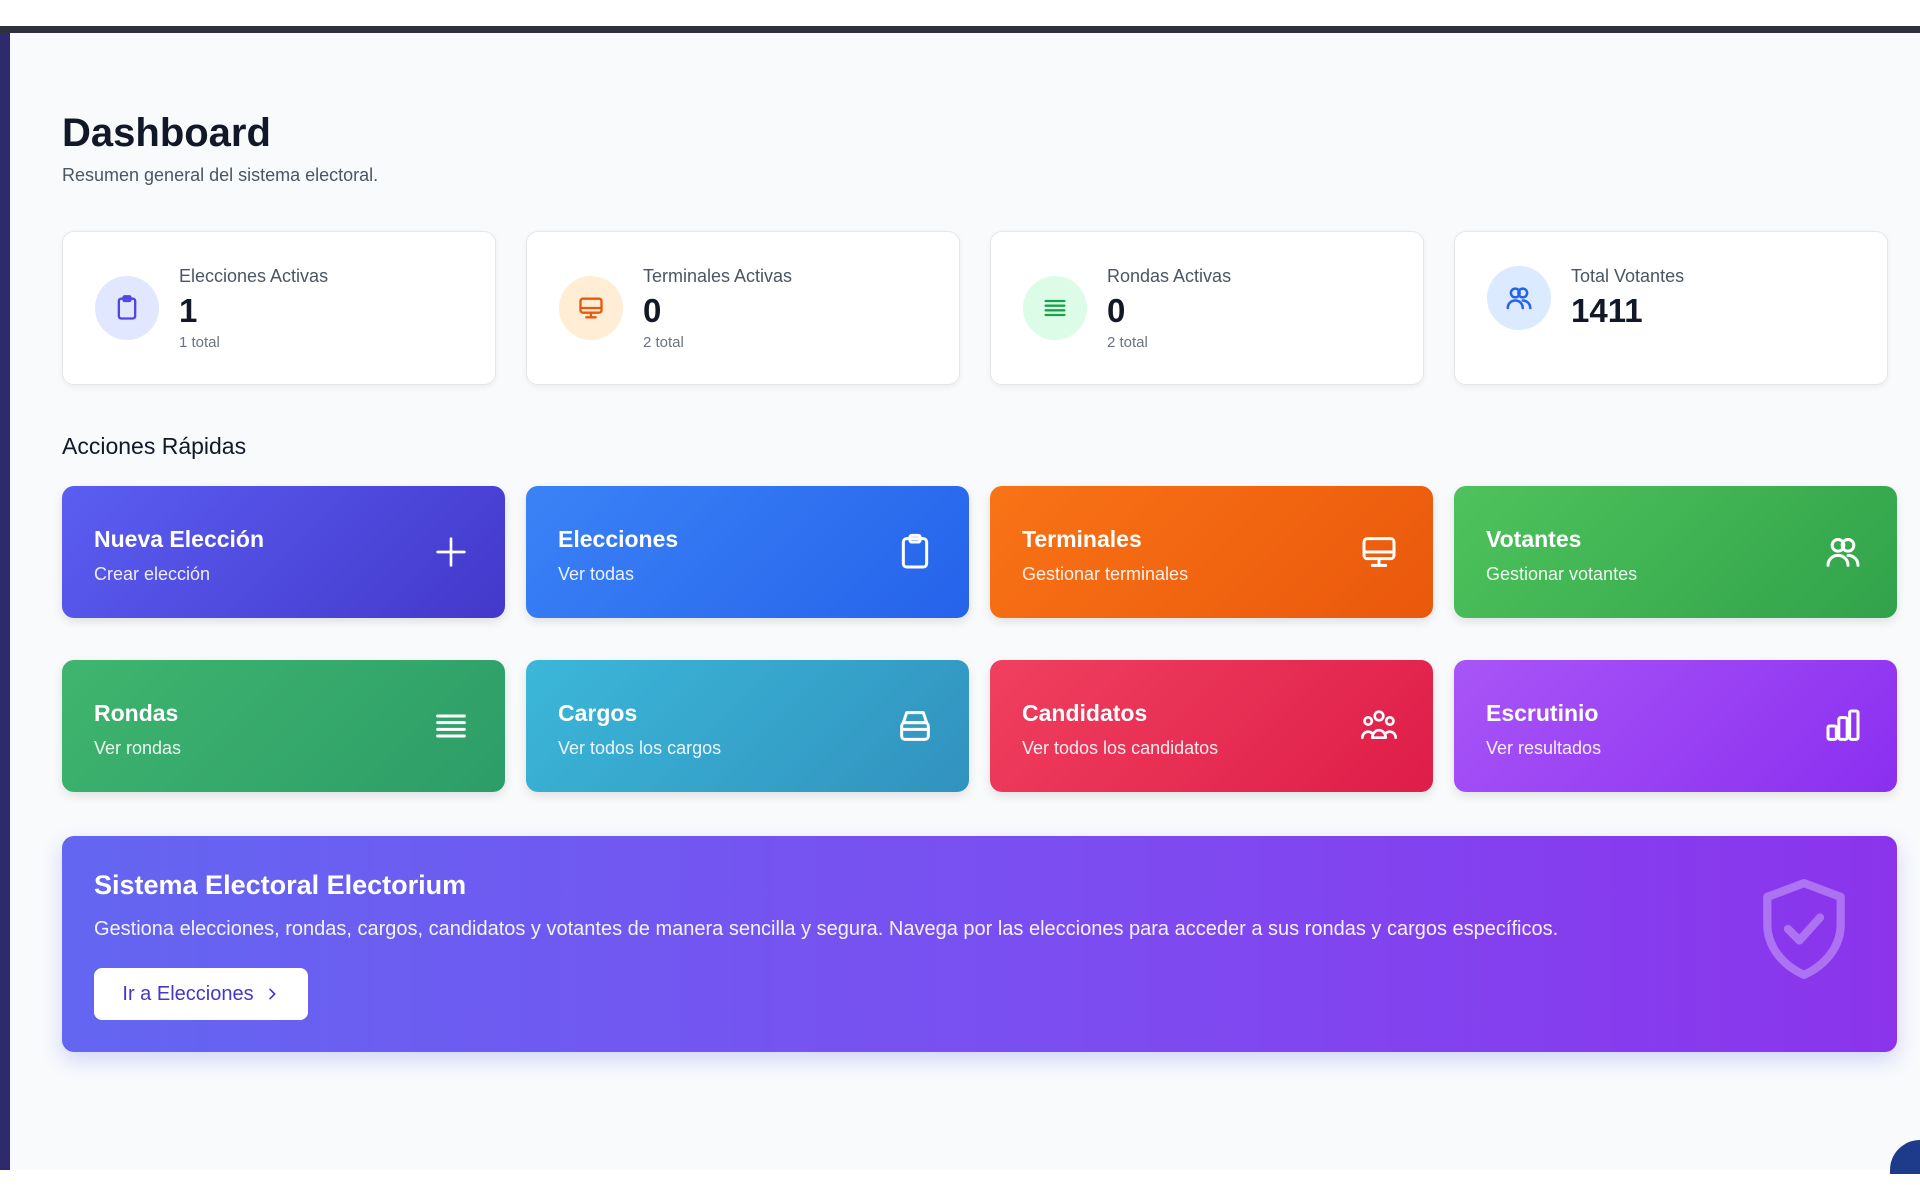 This screenshot has width=1920, height=1200. I want to click on action-cargos: Cargos Ver todos los cargos, so click(747, 726).